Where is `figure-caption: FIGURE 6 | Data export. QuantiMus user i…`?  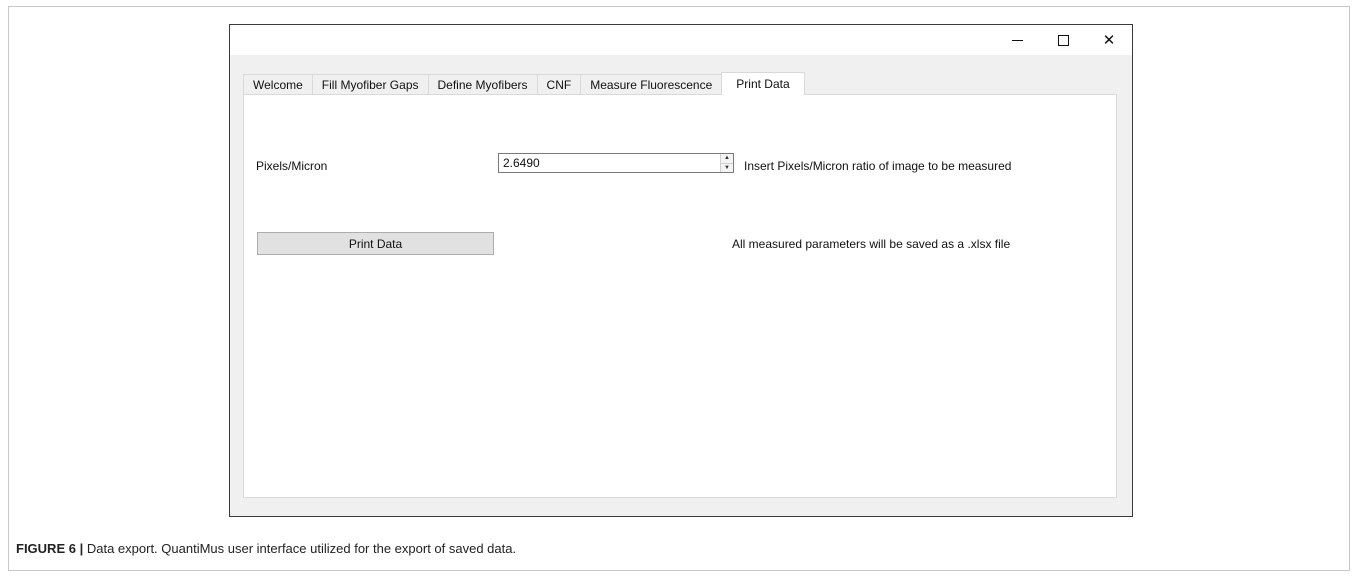
figure-caption: FIGURE 6 | Data export. QuantiMus user i… is located at coordinates (266, 548).